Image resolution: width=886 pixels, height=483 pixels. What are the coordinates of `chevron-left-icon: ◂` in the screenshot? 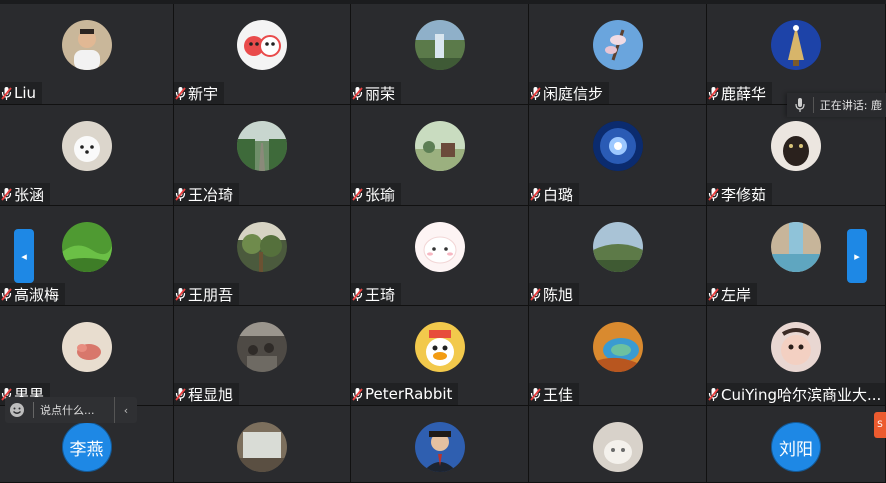 It's located at (24, 256).